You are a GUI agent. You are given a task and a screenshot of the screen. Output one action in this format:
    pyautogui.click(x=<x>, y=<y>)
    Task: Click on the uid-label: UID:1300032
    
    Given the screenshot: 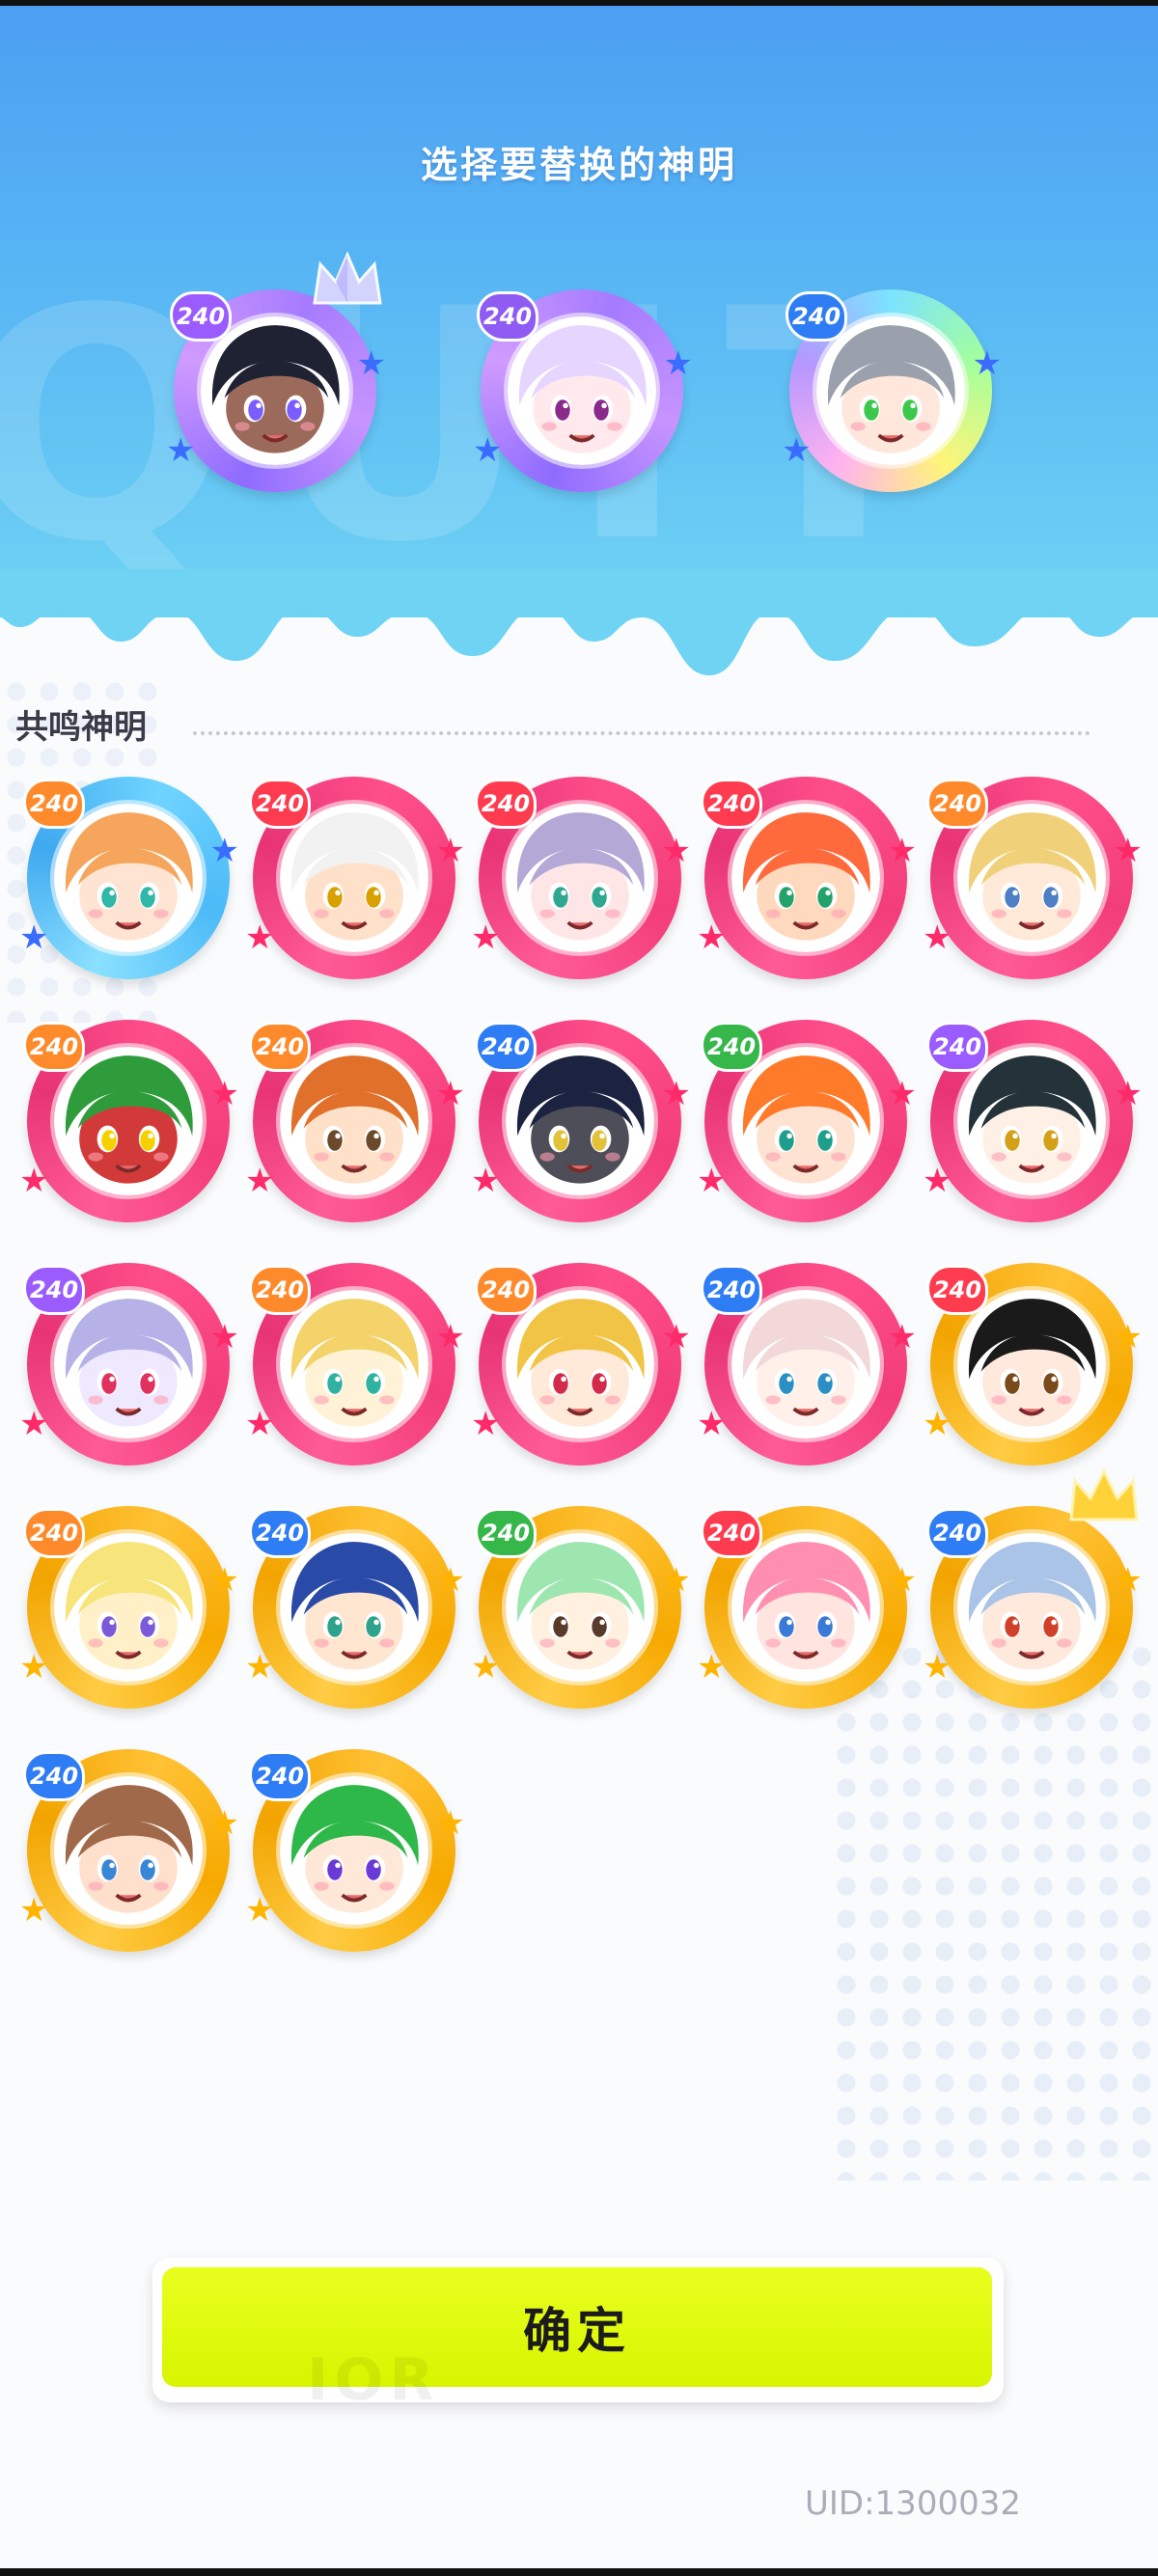 What is the action you would take?
    pyautogui.click(x=913, y=2503)
    